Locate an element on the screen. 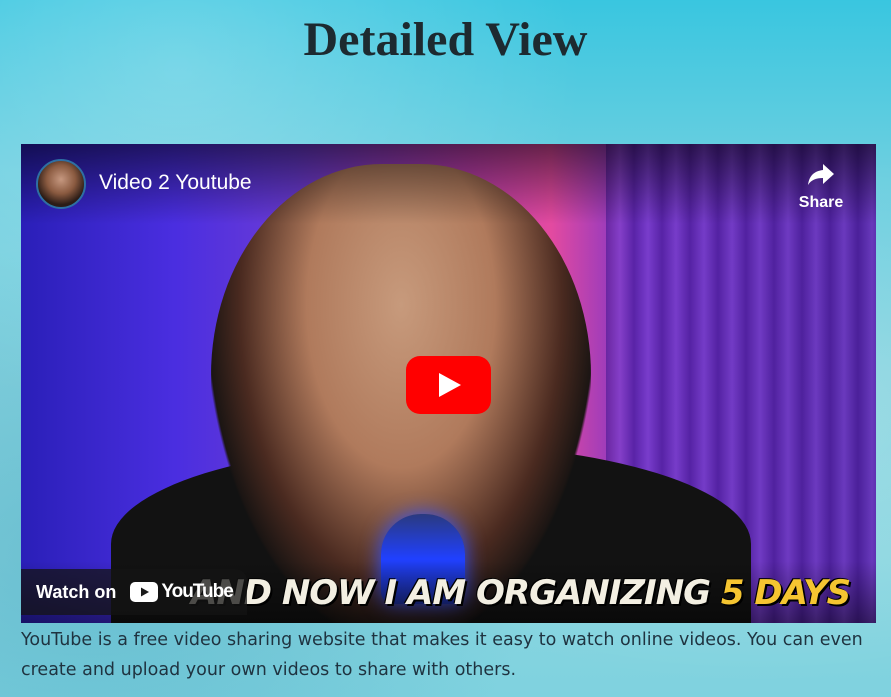 This screenshot has height=697, width=891. page-title: Detailed View is located at coordinates (445, 39).